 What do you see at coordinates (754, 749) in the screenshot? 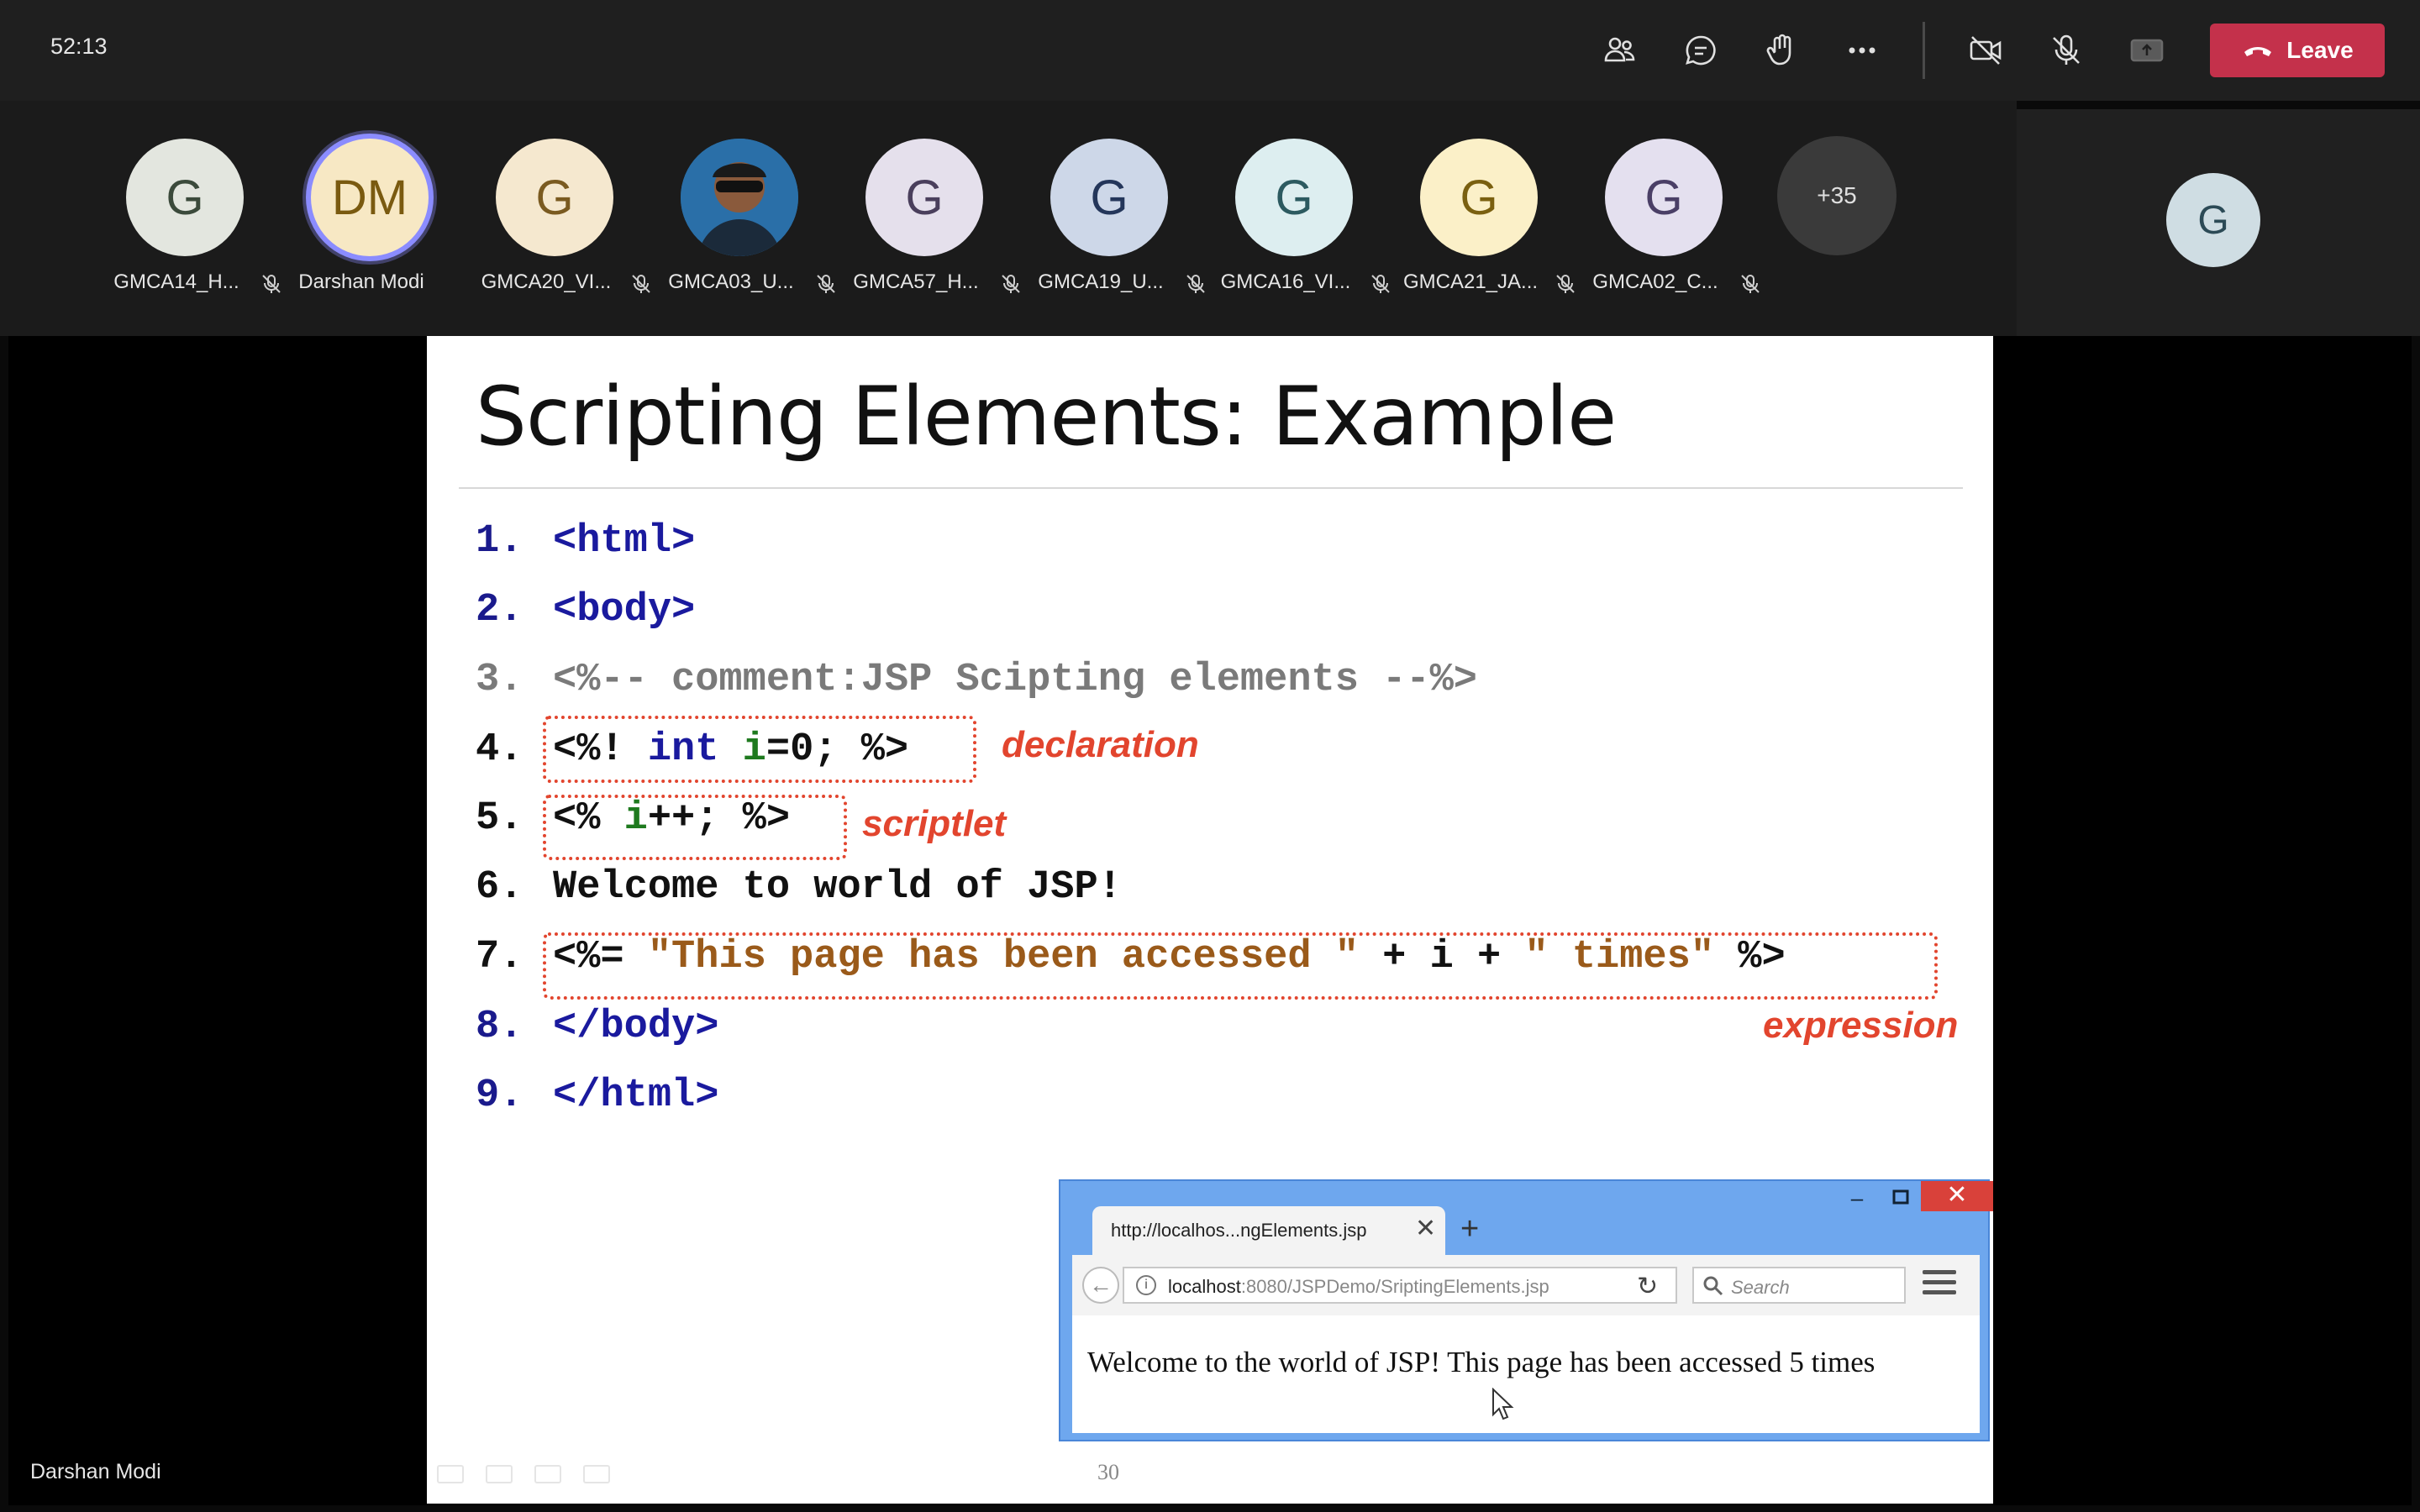
I see `code-token: i` at bounding box center [754, 749].